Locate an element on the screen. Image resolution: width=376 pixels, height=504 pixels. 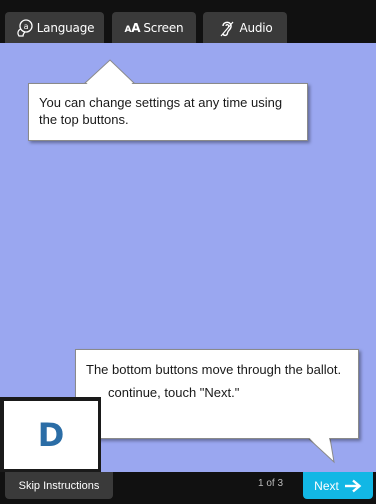
step-marker-letter: D is located at coordinates (51, 435).